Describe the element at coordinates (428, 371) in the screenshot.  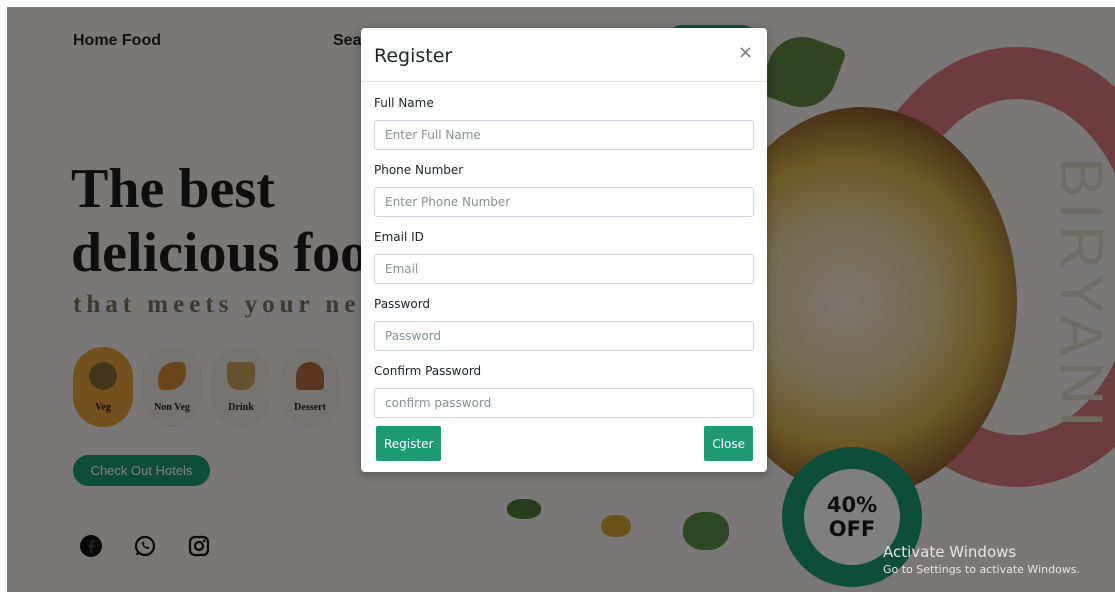
I see `confirm-password-label: Confirm Password` at that location.